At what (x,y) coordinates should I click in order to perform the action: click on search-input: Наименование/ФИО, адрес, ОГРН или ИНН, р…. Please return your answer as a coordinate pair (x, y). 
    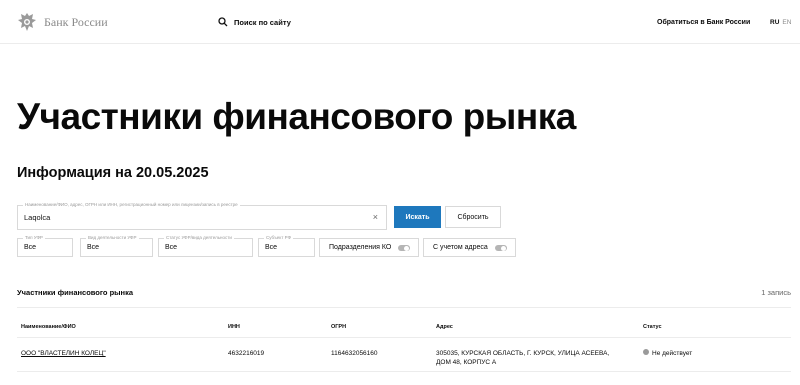
    Looking at the image, I should click on (202, 216).